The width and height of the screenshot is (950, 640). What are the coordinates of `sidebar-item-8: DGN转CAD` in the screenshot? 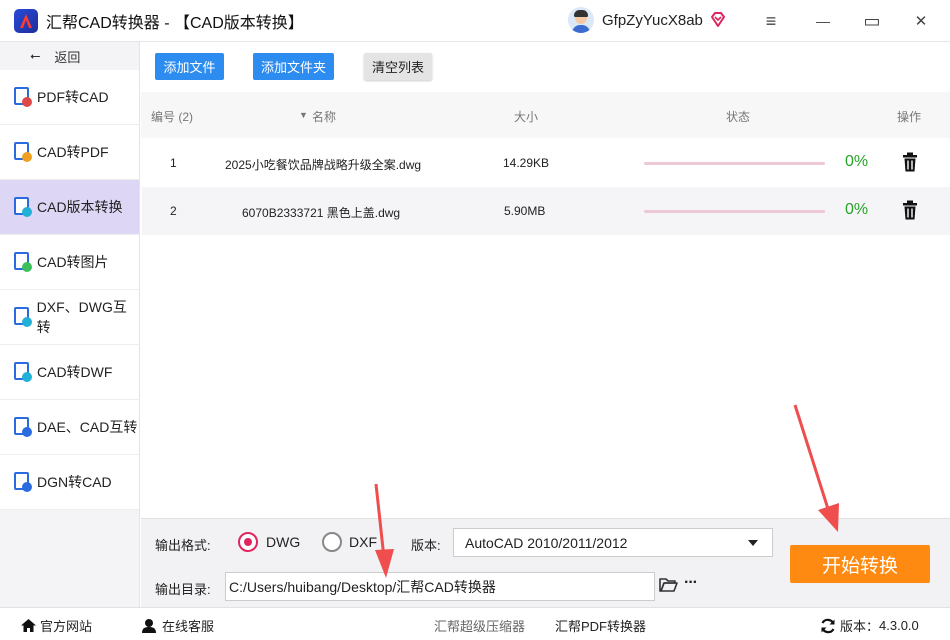 It's located at (69, 482).